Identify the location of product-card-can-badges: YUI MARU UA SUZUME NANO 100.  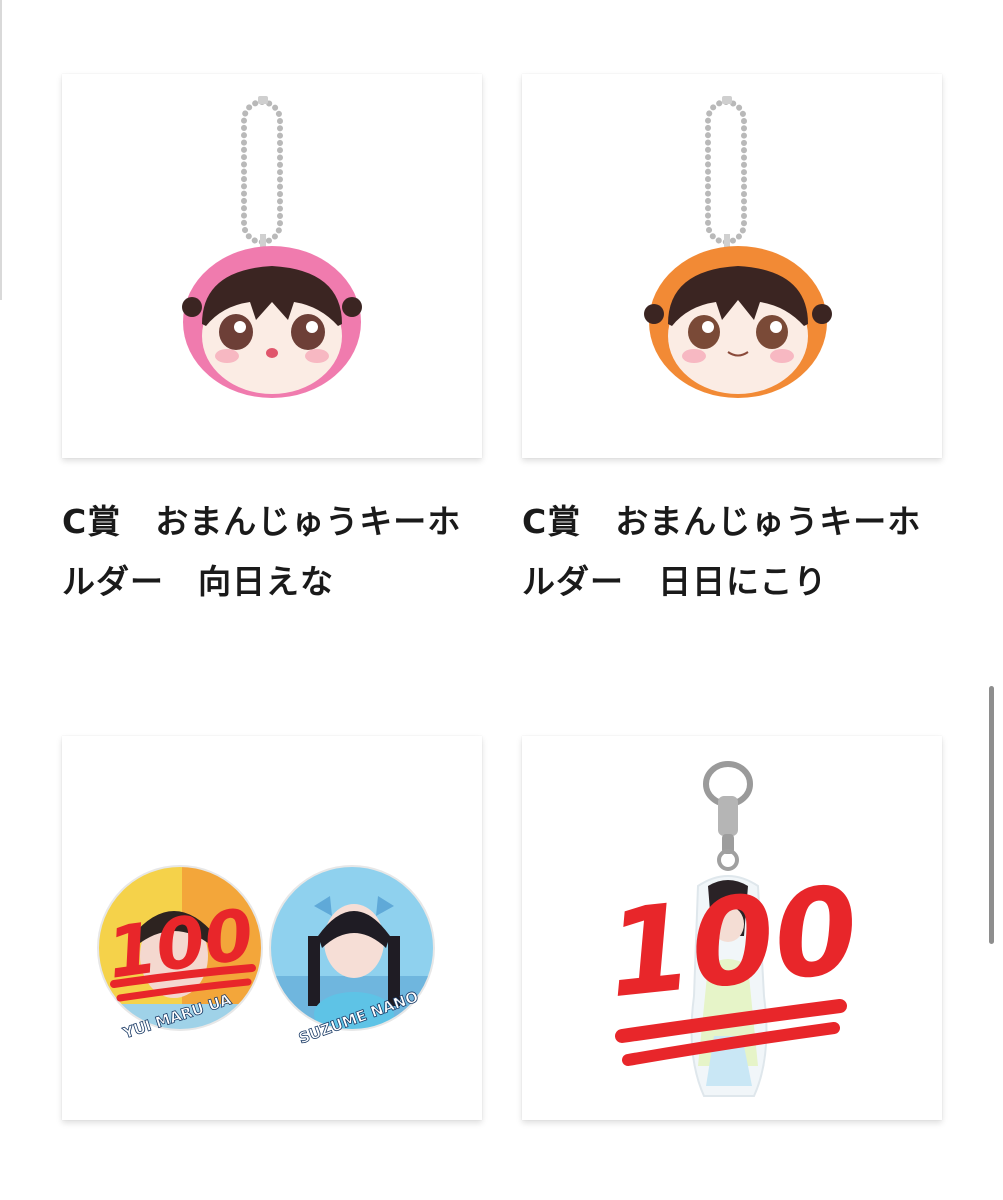
(272, 928).